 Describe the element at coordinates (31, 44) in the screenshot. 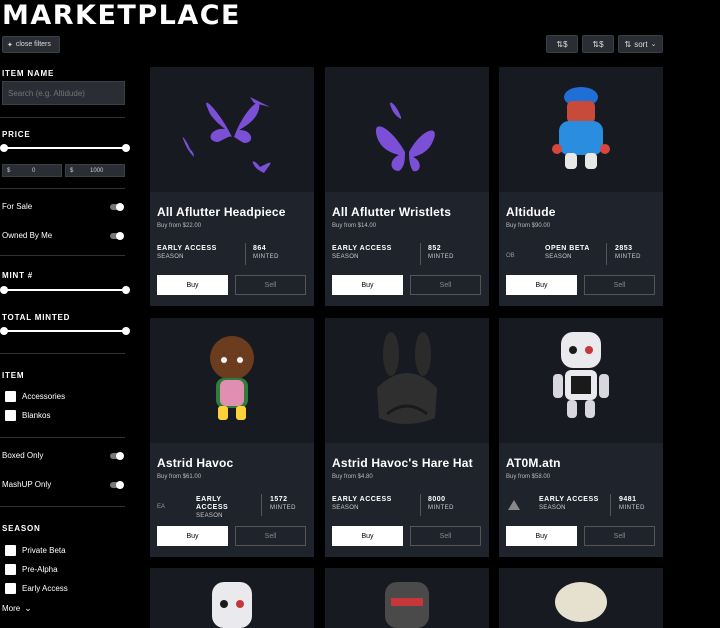

I see `close-filters-button: ✦ close filters` at that location.